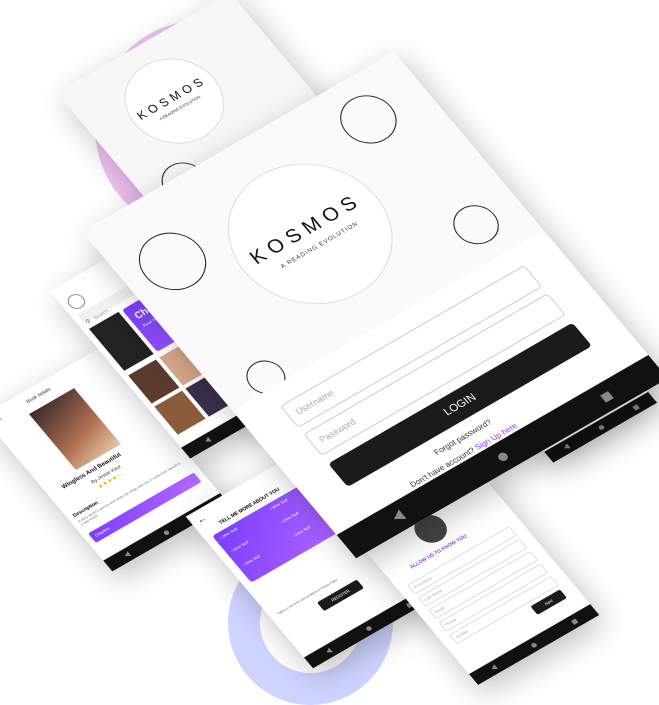 This screenshot has height=705, width=659. What do you see at coordinates (310, 233) in the screenshot?
I see `kosmos-logo: KOSMOS A READING EVOLUTION` at bounding box center [310, 233].